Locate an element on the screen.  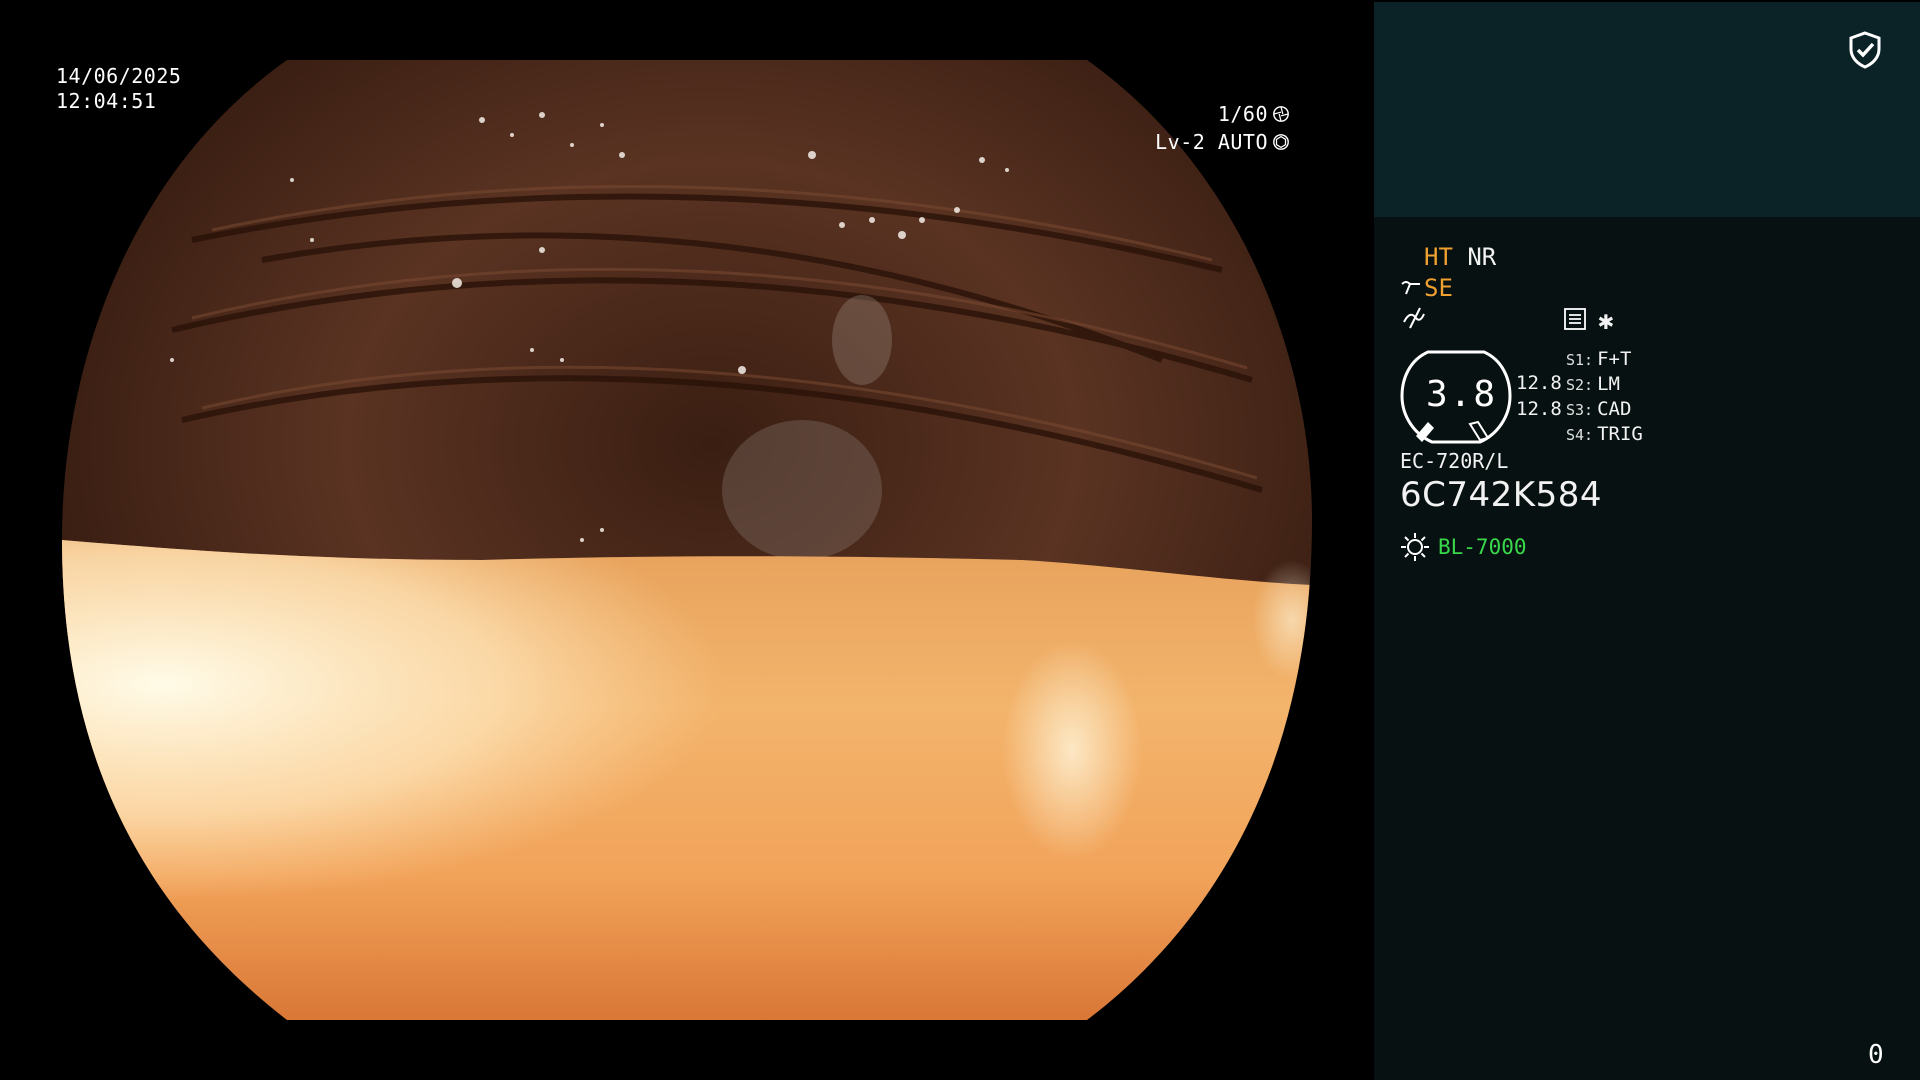
se-row: SE is located at coordinates (1426, 288).